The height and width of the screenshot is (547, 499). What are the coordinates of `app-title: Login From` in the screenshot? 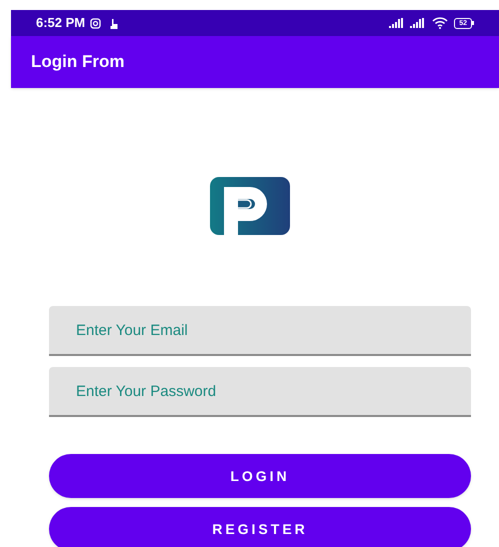 It's located at (77, 62).